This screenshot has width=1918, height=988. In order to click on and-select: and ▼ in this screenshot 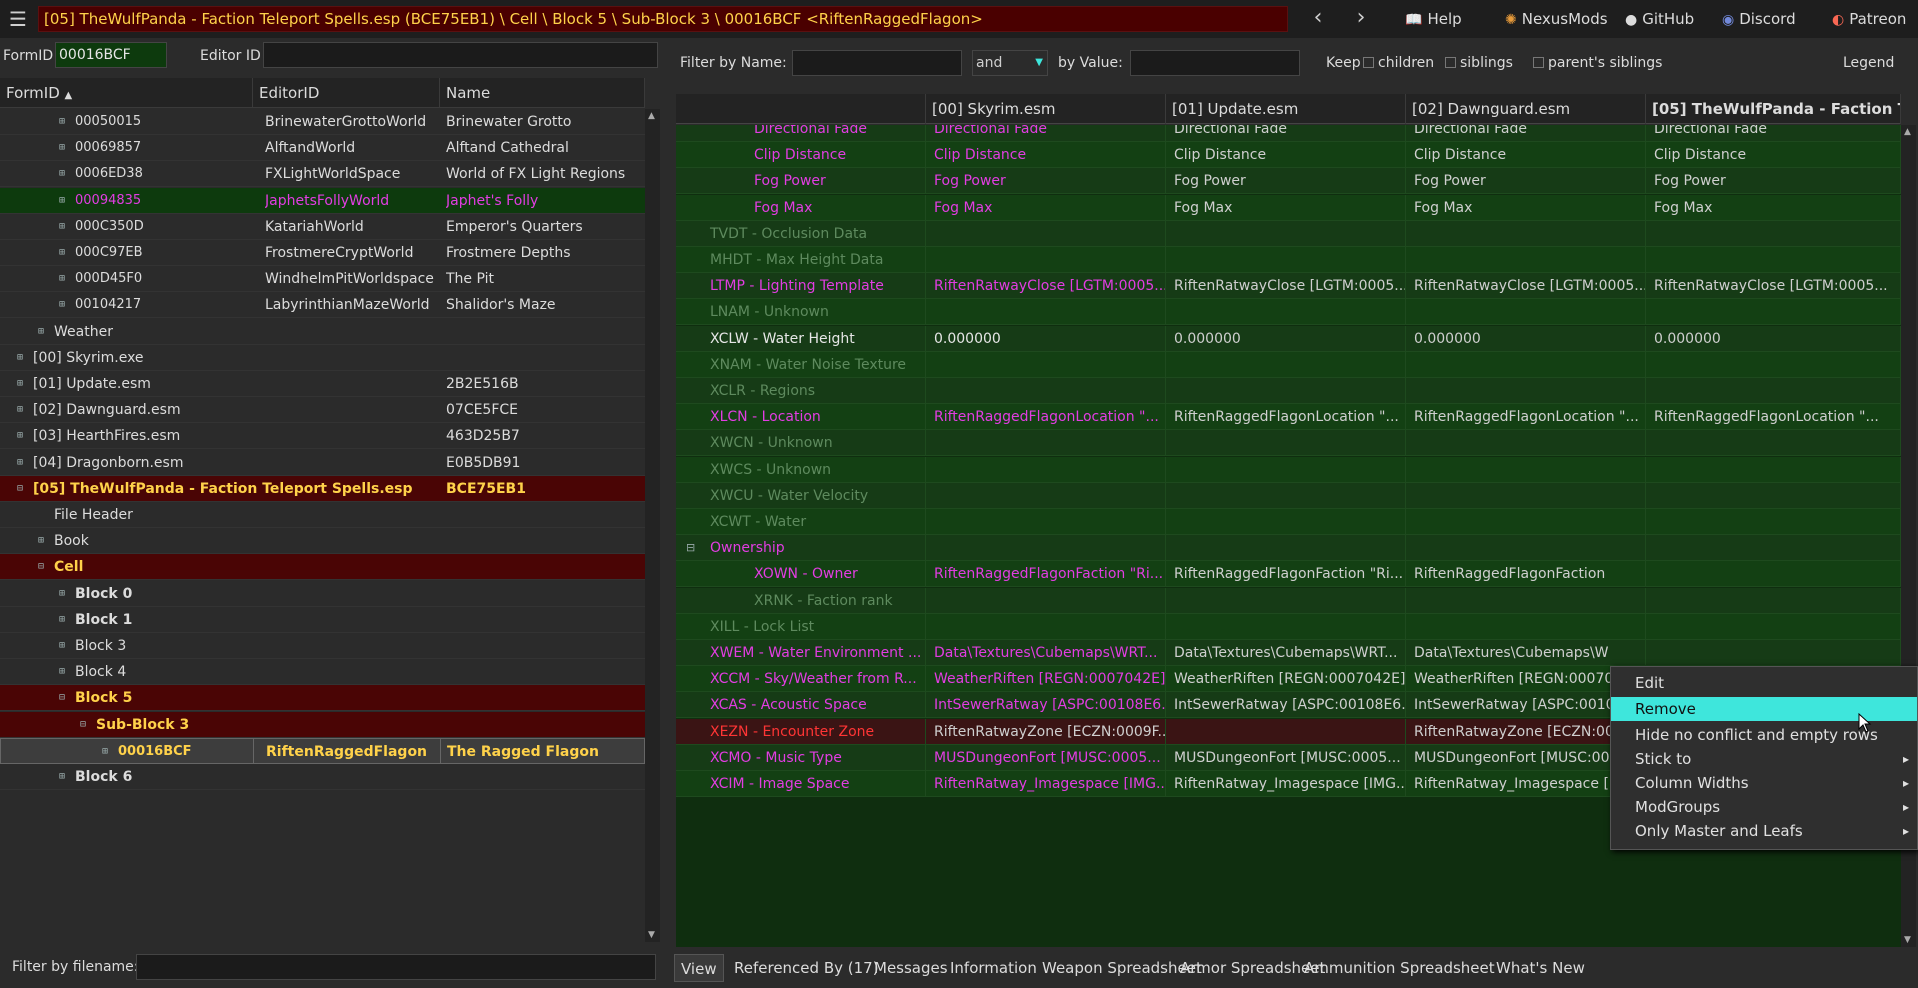, I will do `click(1010, 63)`.